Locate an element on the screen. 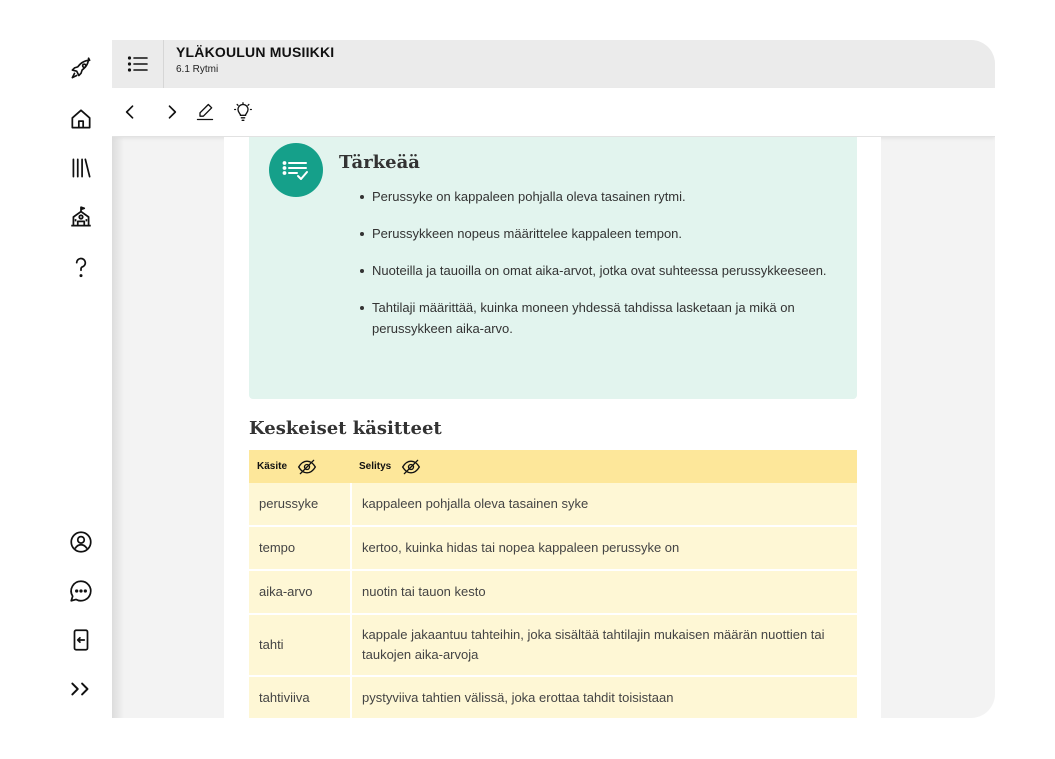  help-button is located at coordinates (81, 267).